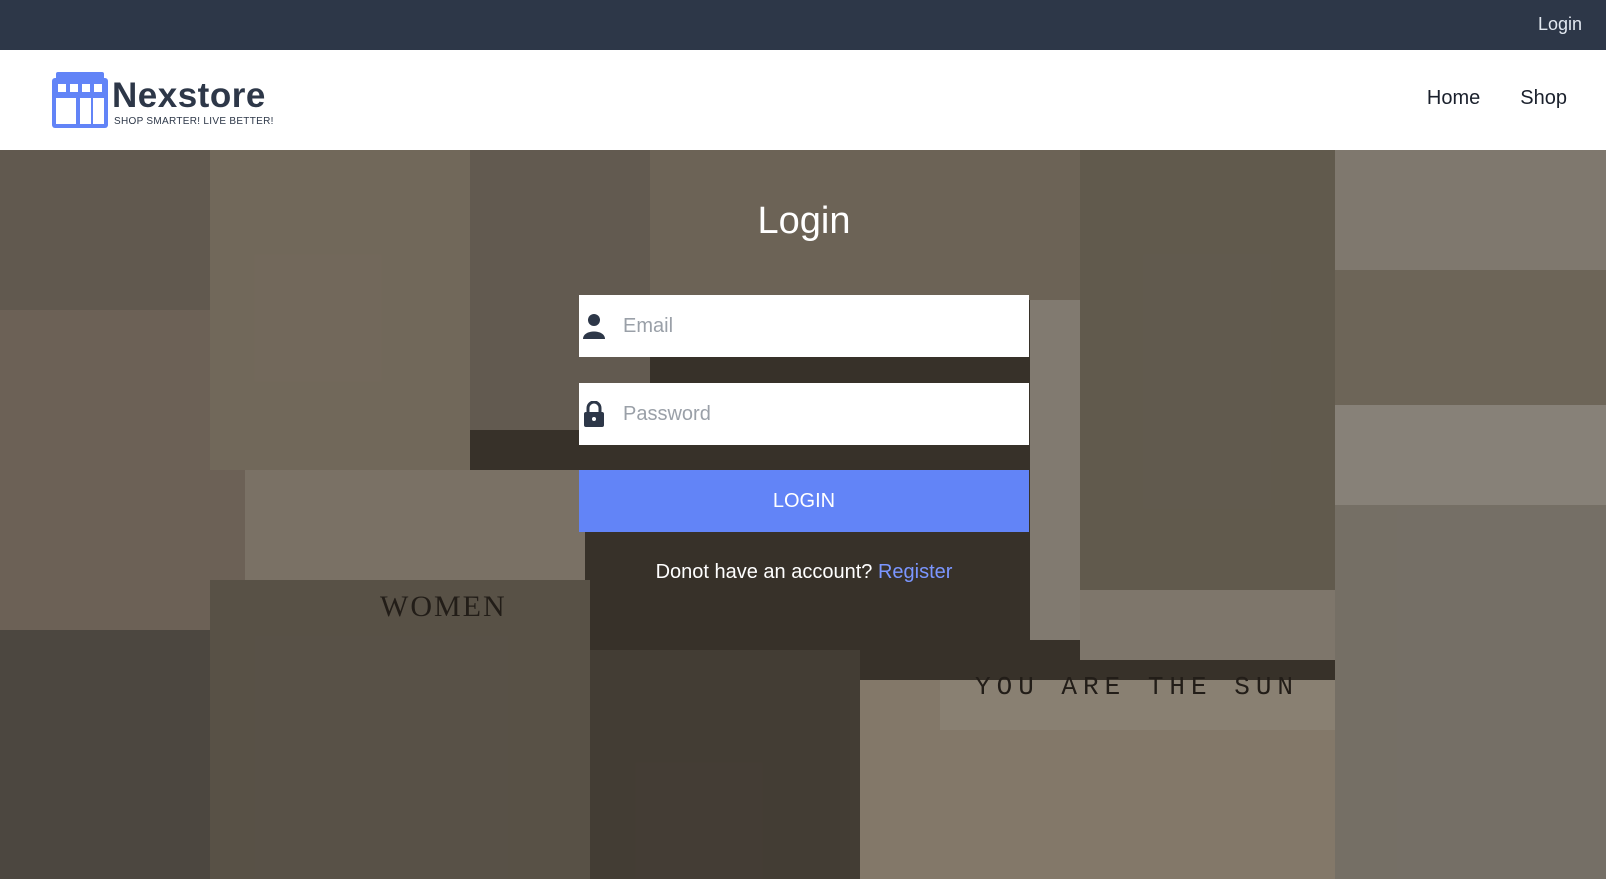  I want to click on email-field, so click(804, 326).